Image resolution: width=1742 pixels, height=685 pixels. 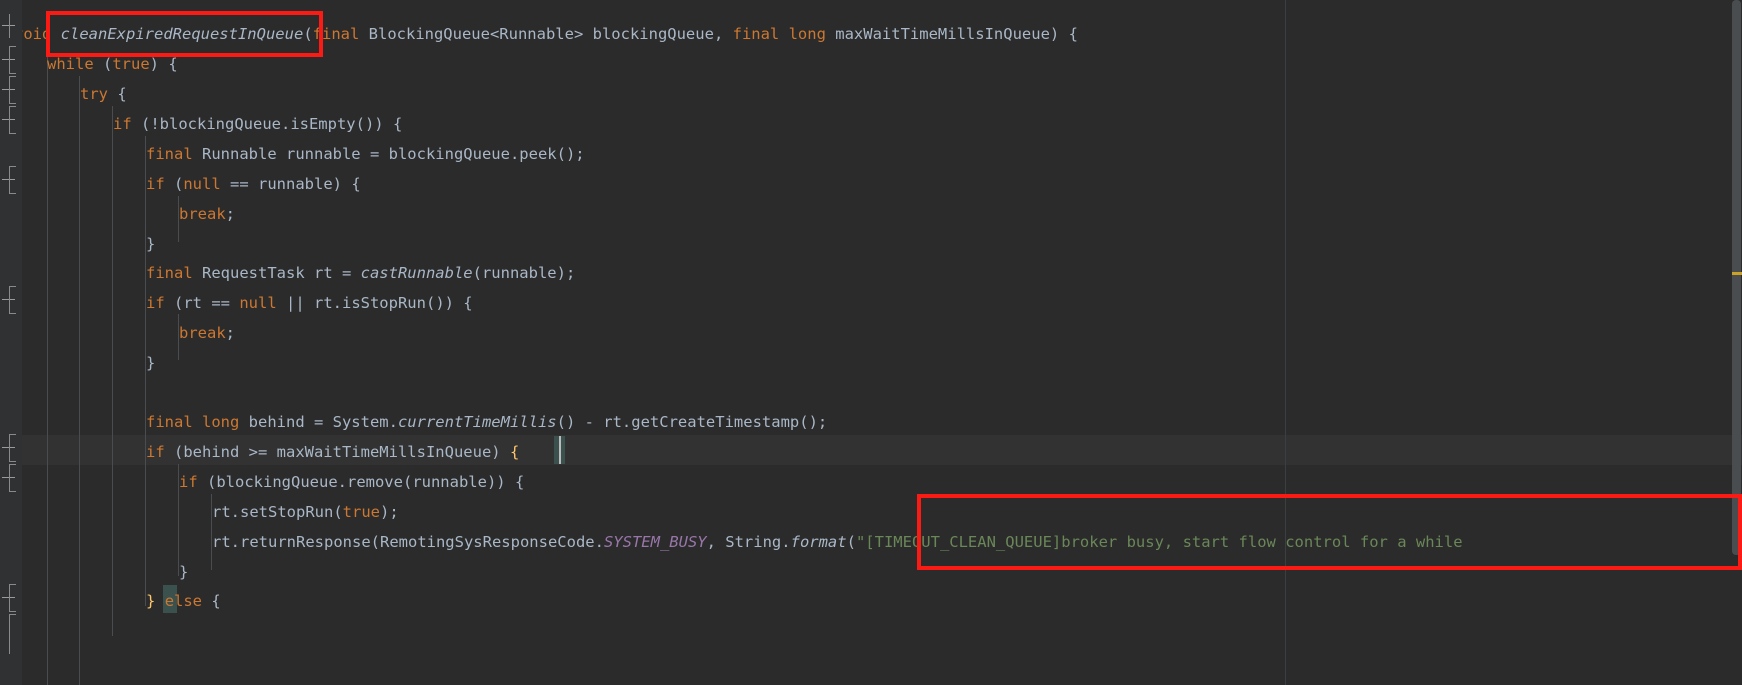 What do you see at coordinates (11, 26) in the screenshot?
I see `fold-marker-method` at bounding box center [11, 26].